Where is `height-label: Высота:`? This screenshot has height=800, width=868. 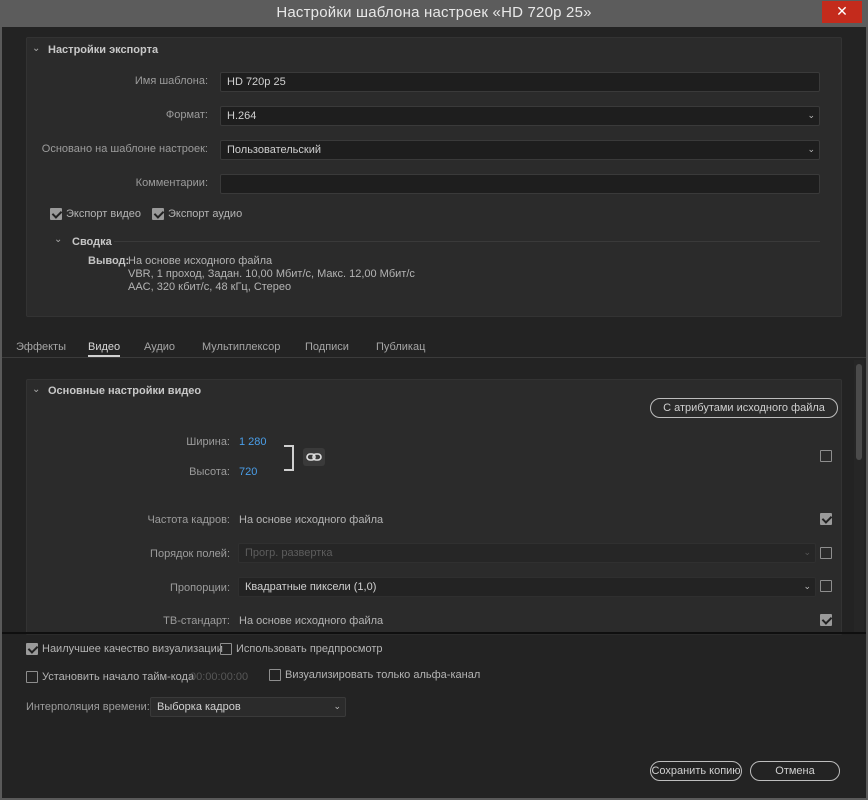 height-label: Высота: is located at coordinates (209, 472).